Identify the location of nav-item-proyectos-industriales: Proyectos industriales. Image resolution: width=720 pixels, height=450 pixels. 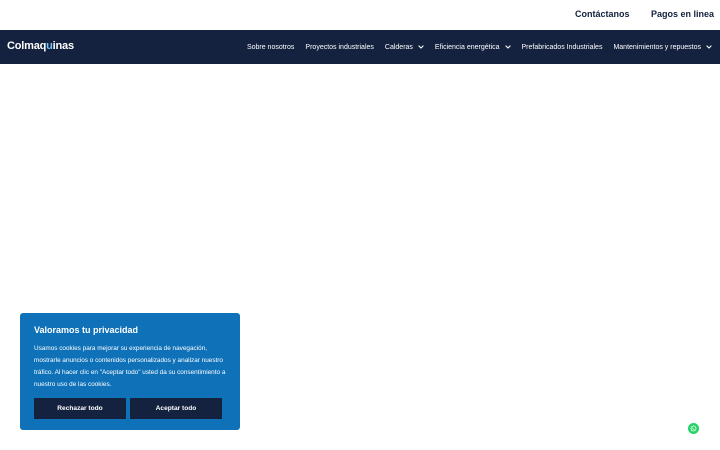
(339, 47).